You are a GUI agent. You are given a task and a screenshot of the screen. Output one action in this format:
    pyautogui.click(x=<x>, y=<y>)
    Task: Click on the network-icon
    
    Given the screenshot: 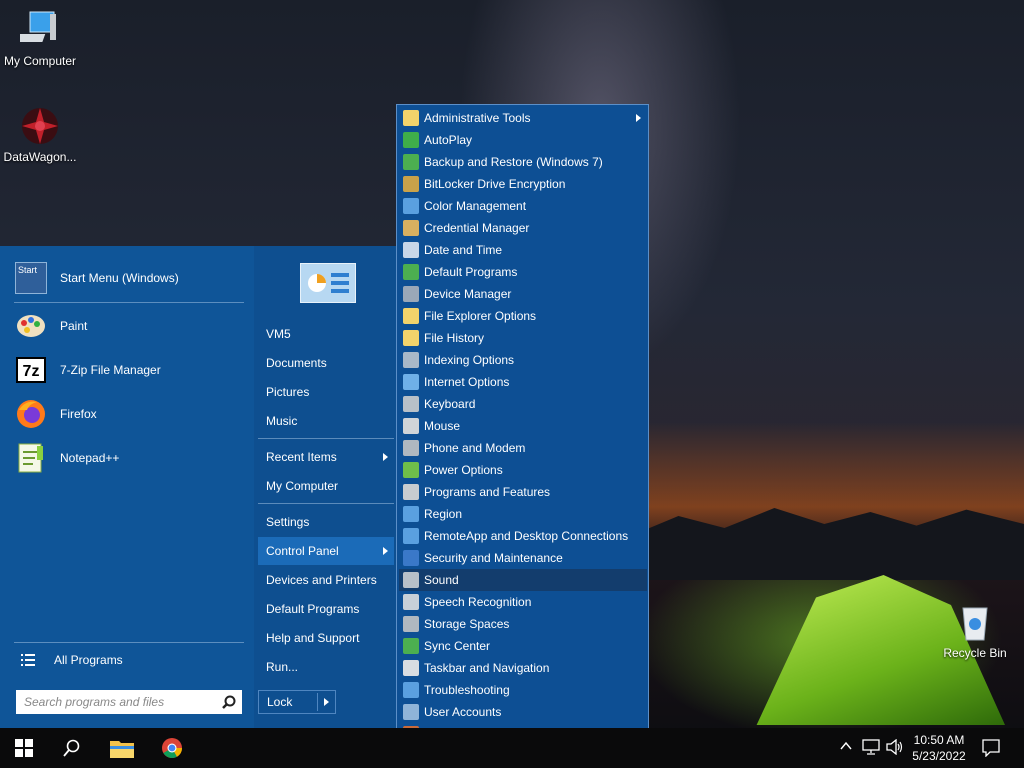 What is the action you would take?
    pyautogui.click(x=871, y=748)
    